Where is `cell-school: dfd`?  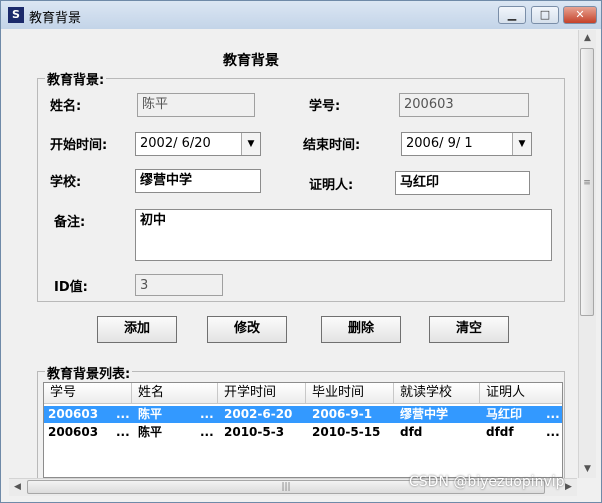 cell-school: dfd is located at coordinates (411, 432).